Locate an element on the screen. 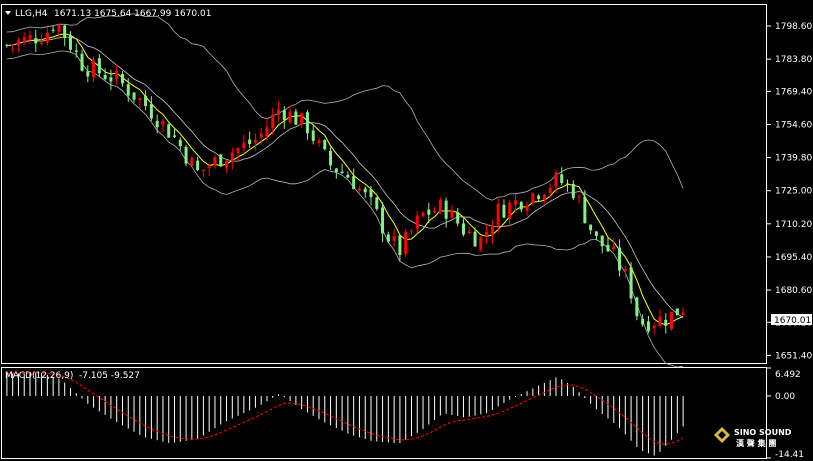 The image size is (813, 461). macd-values: -7.105 -9.527 is located at coordinates (109, 376).